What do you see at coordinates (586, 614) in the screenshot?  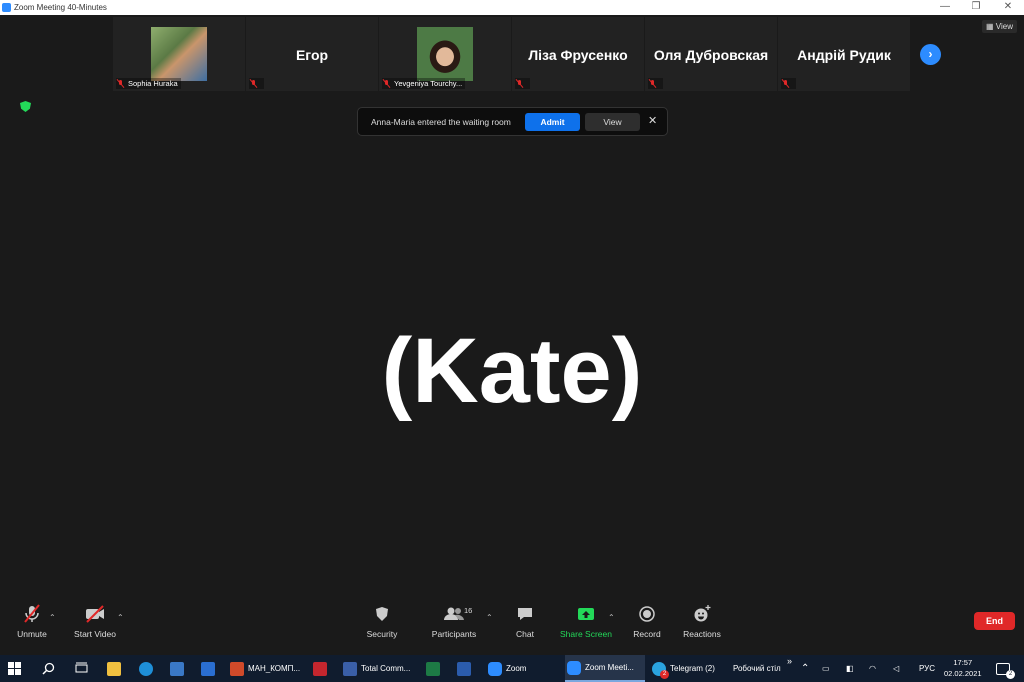 I see `share-screen-icon` at bounding box center [586, 614].